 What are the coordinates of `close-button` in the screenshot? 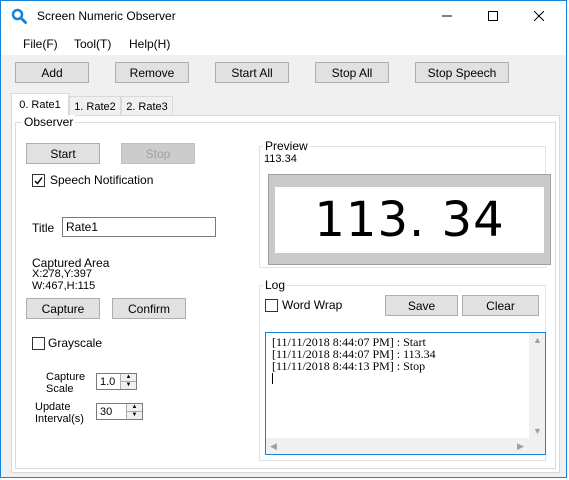 It's located at (539, 16).